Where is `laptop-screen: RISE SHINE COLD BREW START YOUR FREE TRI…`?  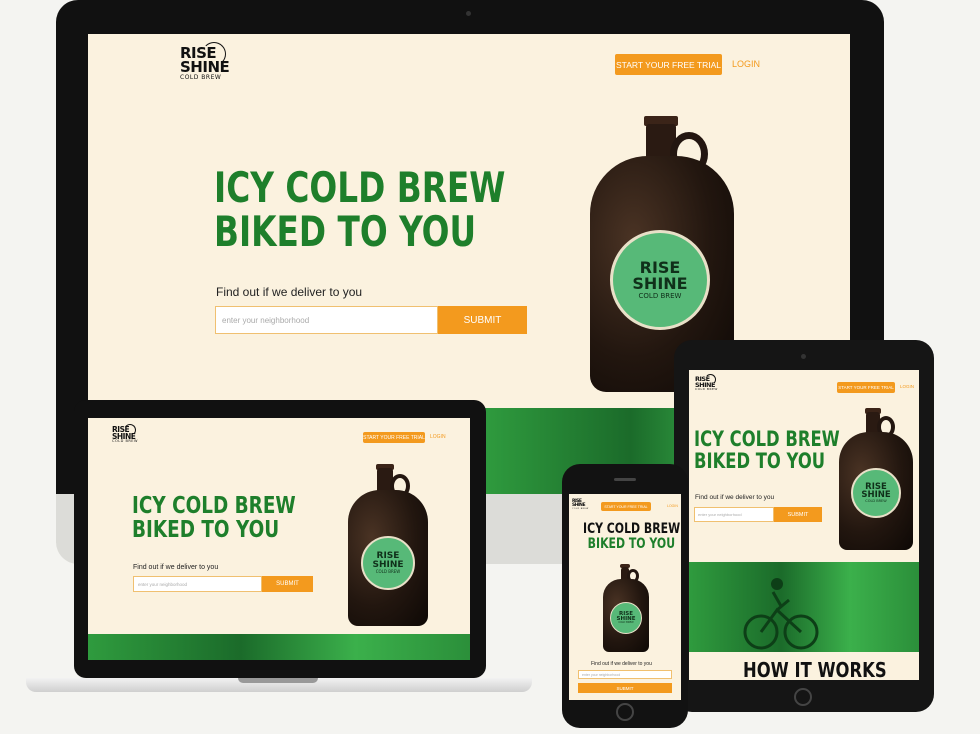
laptop-screen: RISE SHINE COLD BREW START YOUR FREE TRI… is located at coordinates (279, 539).